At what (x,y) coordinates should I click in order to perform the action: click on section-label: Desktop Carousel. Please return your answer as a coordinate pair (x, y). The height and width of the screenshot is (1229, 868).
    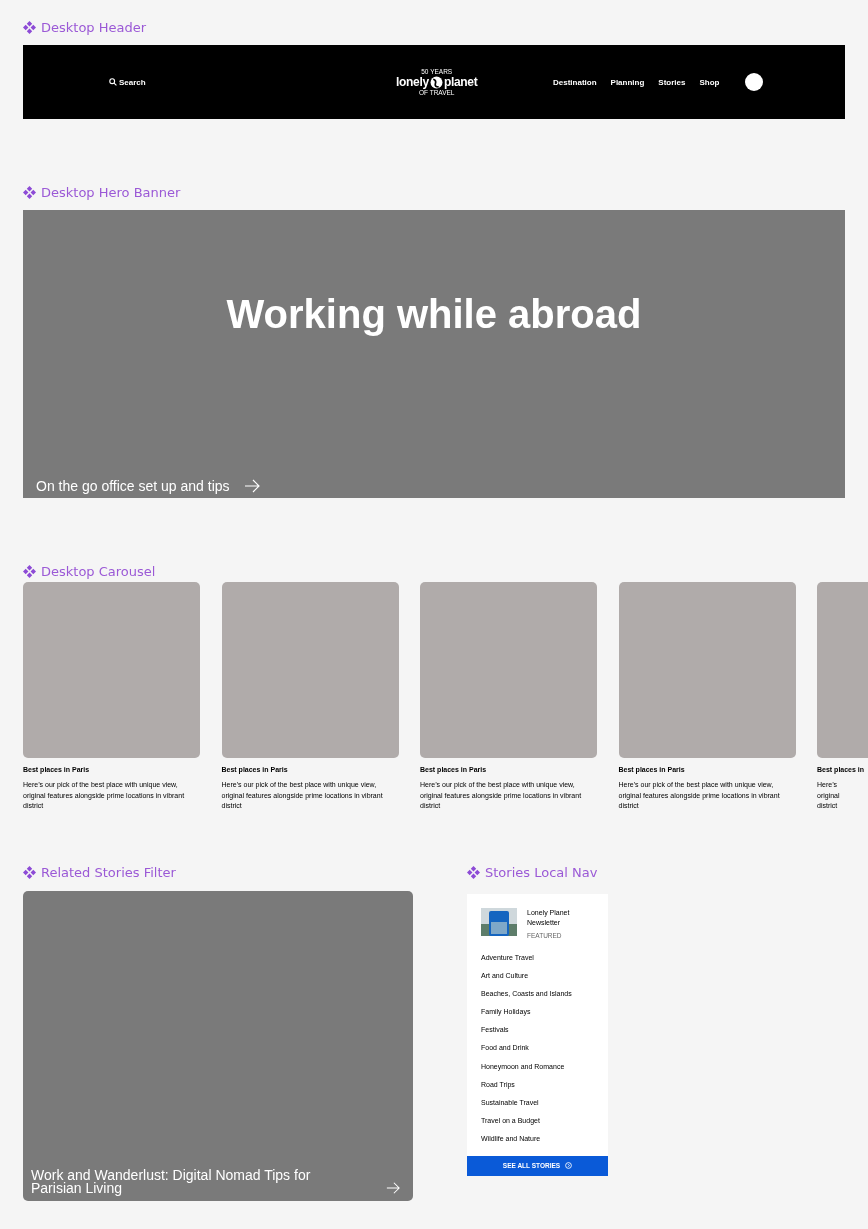
    Looking at the image, I should click on (98, 571).